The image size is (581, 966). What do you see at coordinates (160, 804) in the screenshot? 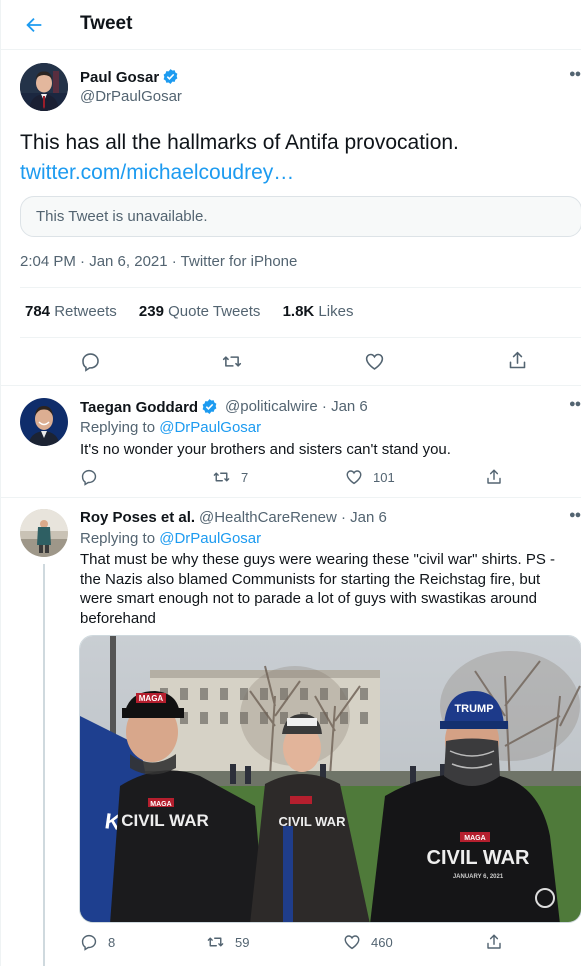
I see `shirt-left-tag: MAGA` at bounding box center [160, 804].